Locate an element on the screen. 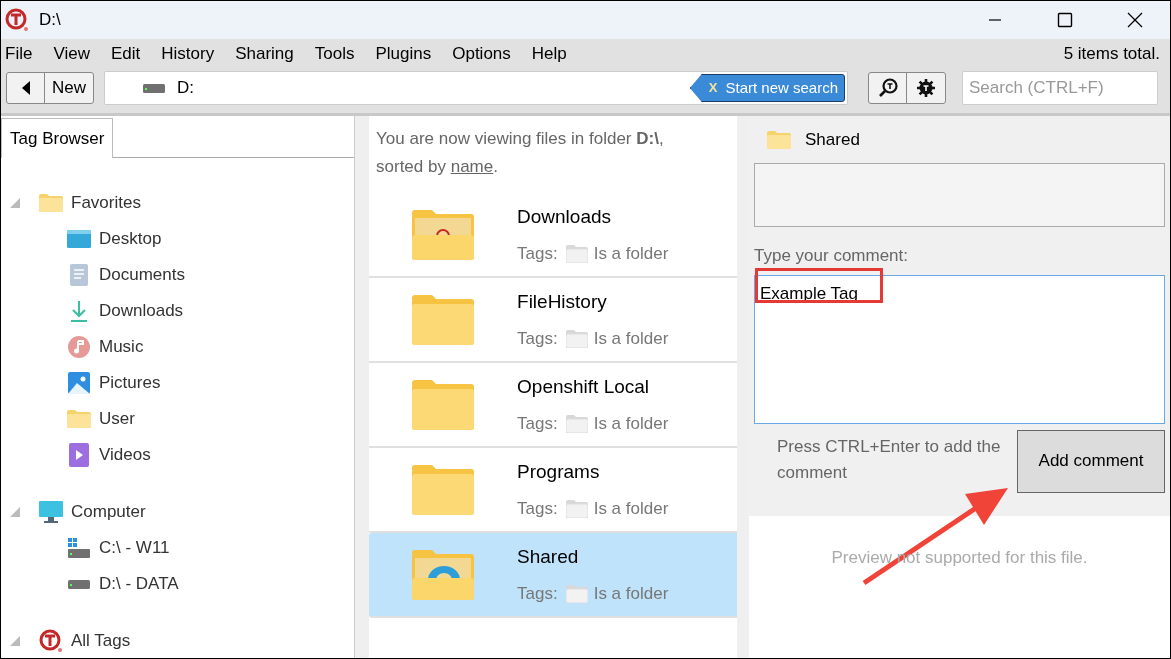  download-icon is located at coordinates (79, 311).